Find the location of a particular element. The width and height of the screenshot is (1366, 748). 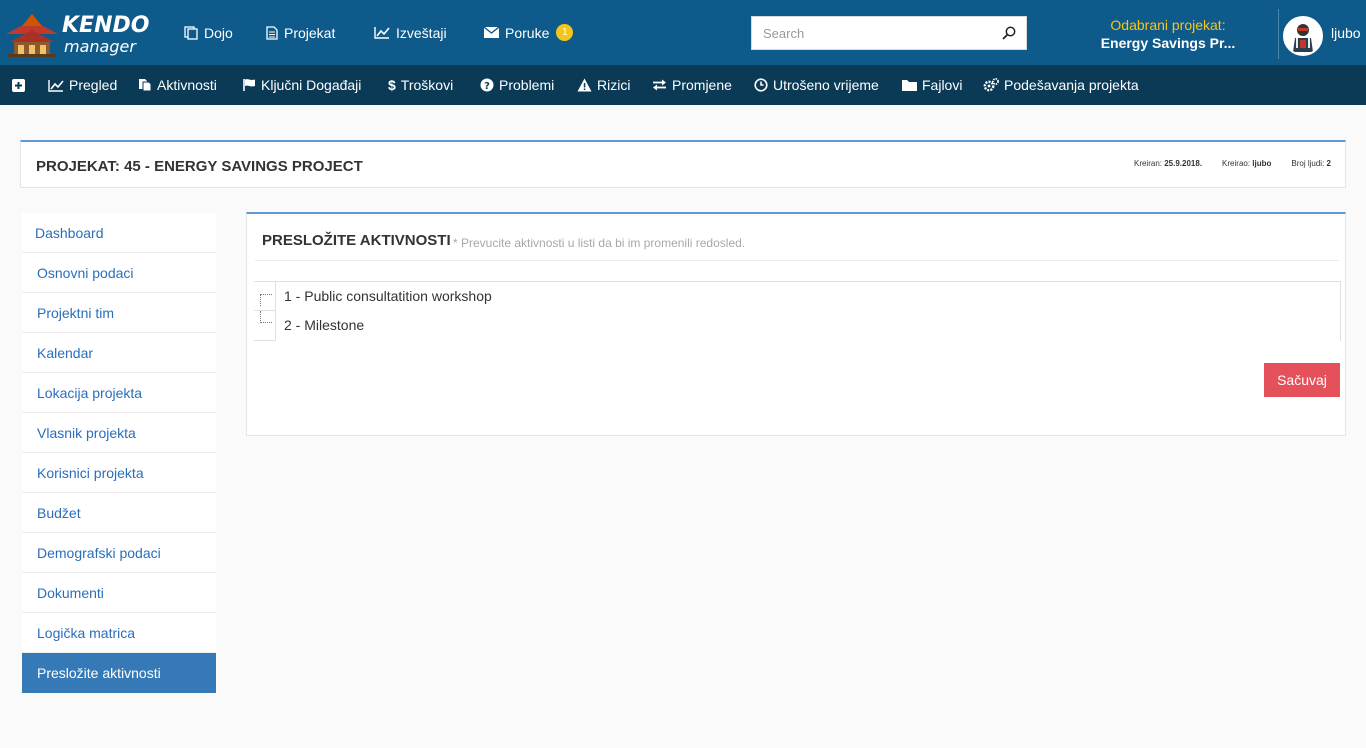

question-circle-icon: ? is located at coordinates (487, 85).